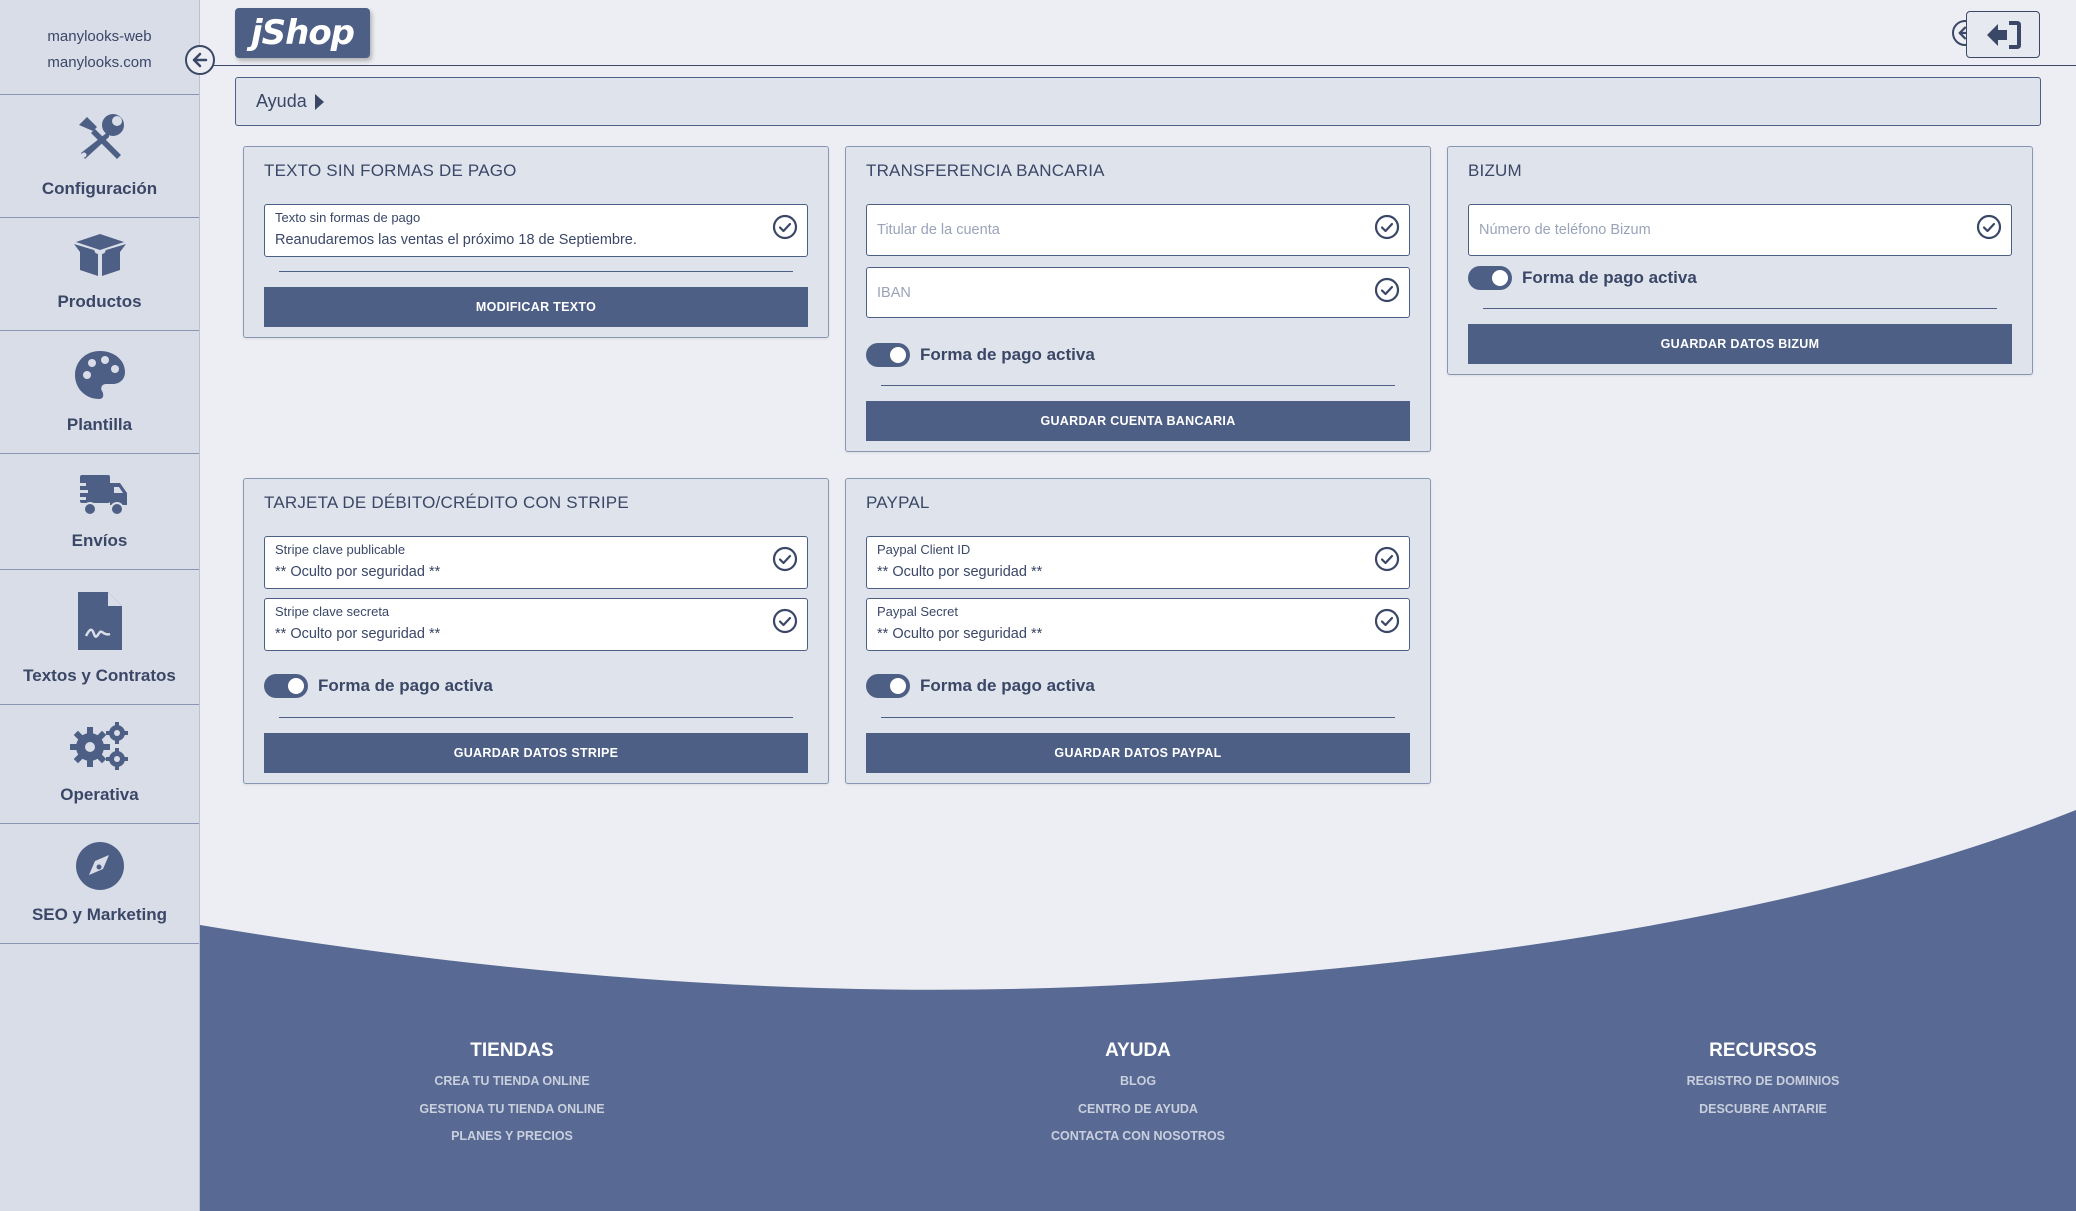 The image size is (2076, 1211). Describe the element at coordinates (99, 255) in the screenshot. I see `box-icon` at that location.